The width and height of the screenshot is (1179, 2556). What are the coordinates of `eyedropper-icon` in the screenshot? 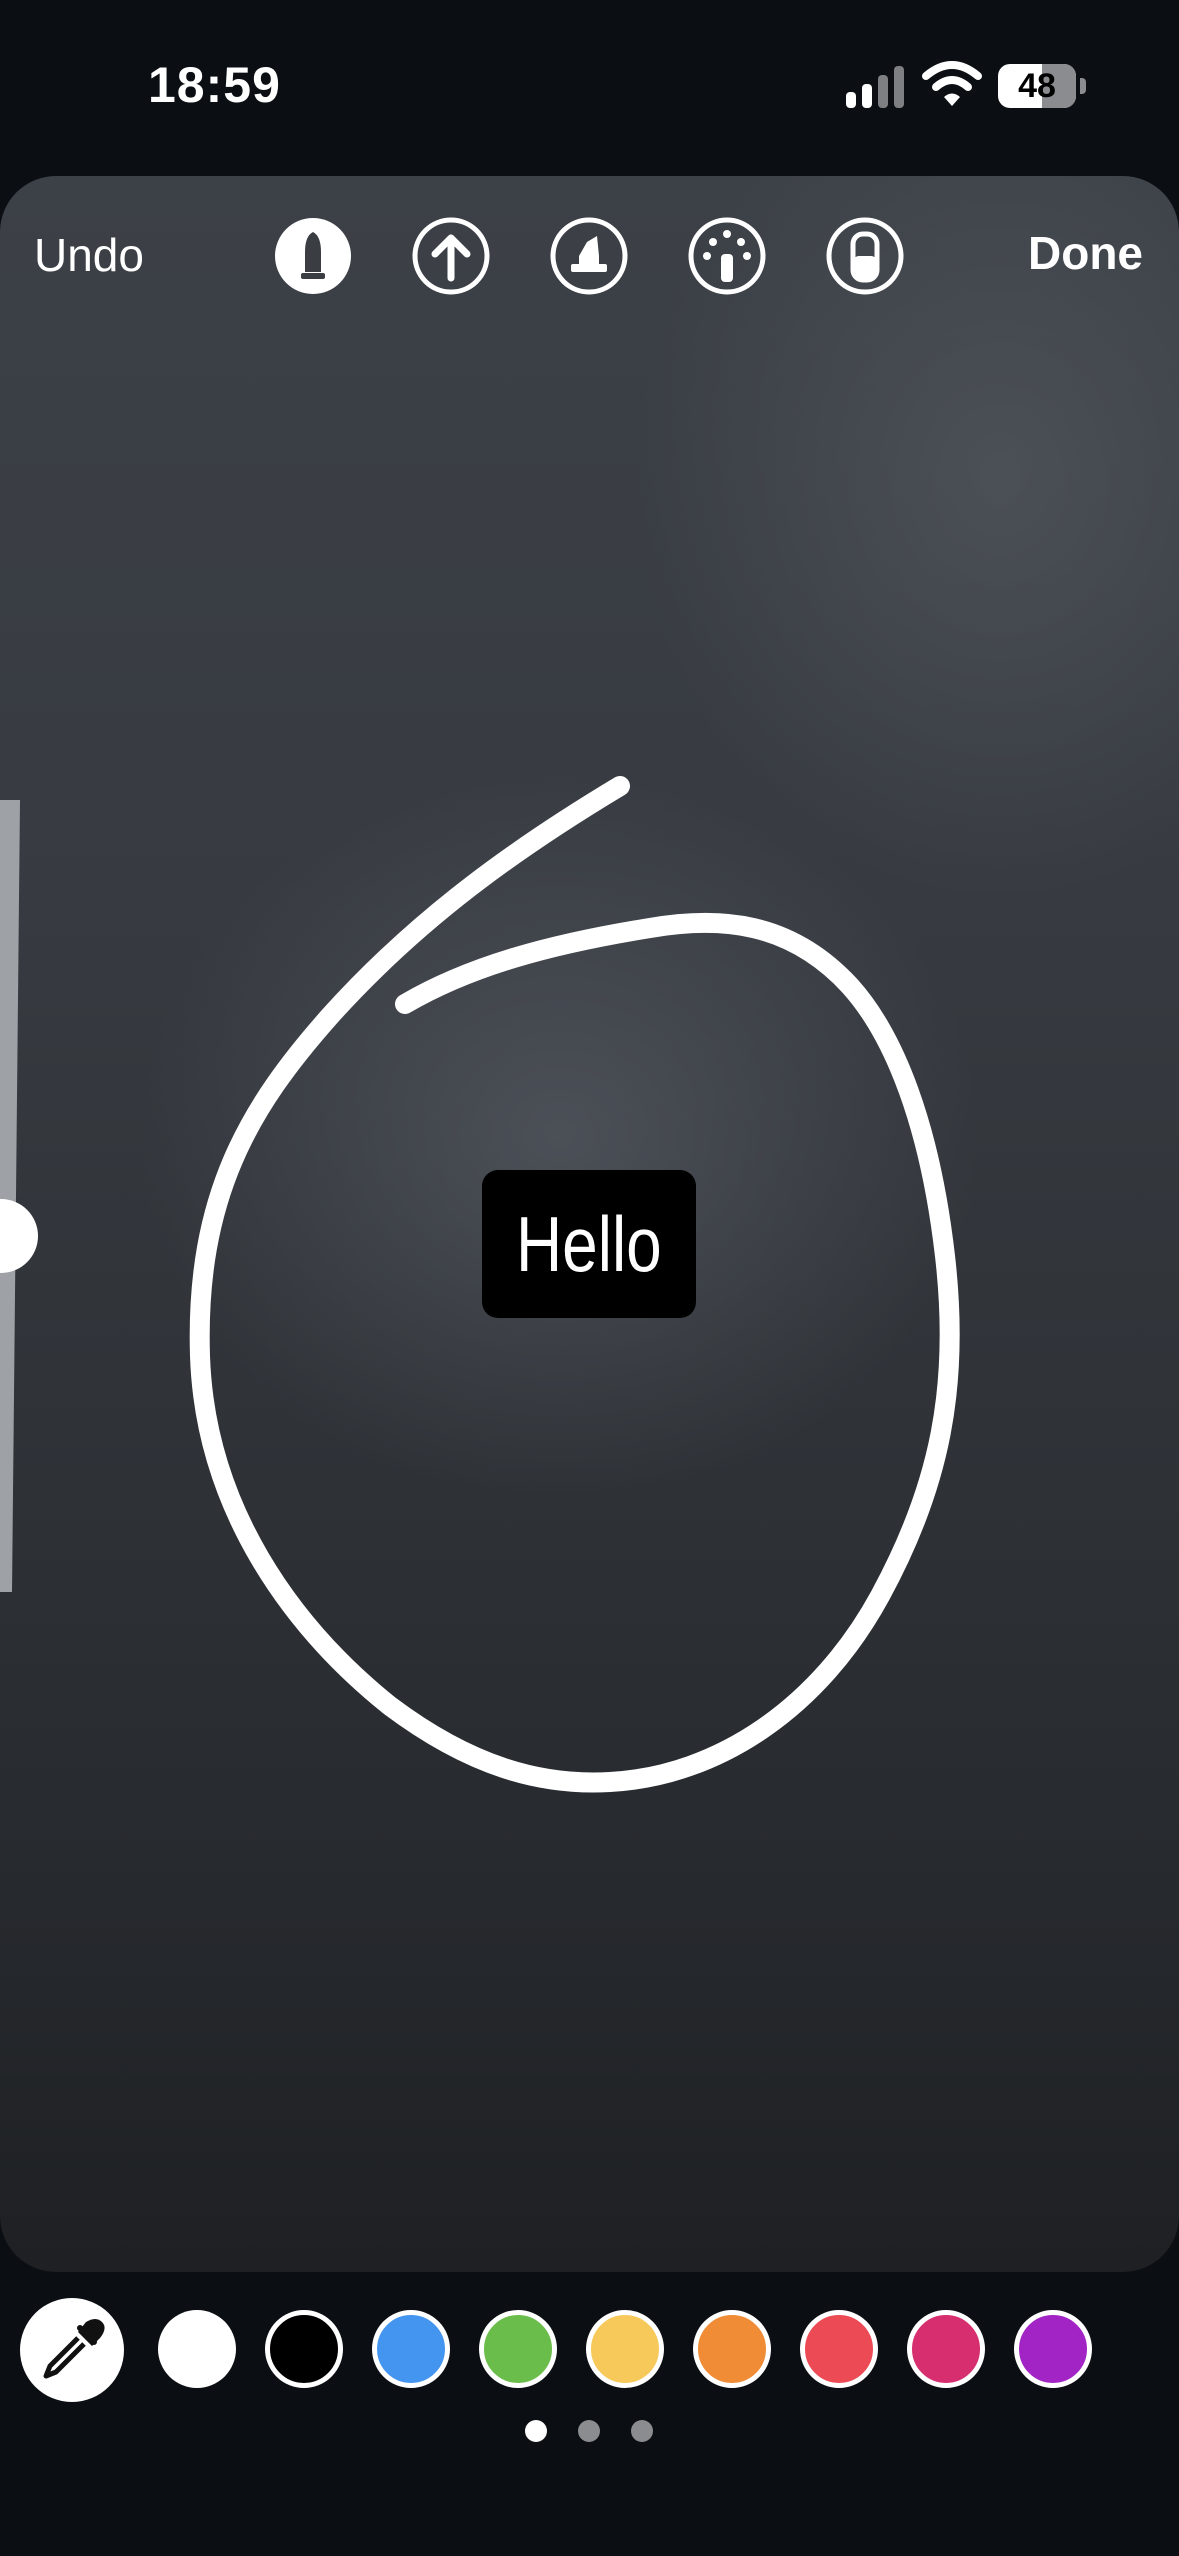 It's located at (74, 2349).